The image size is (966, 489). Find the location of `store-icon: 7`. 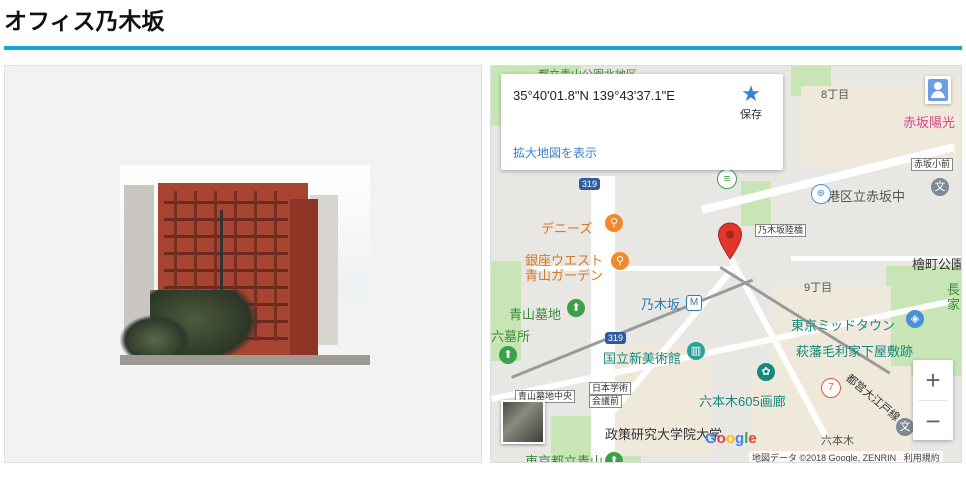

store-icon: 7 is located at coordinates (831, 388).